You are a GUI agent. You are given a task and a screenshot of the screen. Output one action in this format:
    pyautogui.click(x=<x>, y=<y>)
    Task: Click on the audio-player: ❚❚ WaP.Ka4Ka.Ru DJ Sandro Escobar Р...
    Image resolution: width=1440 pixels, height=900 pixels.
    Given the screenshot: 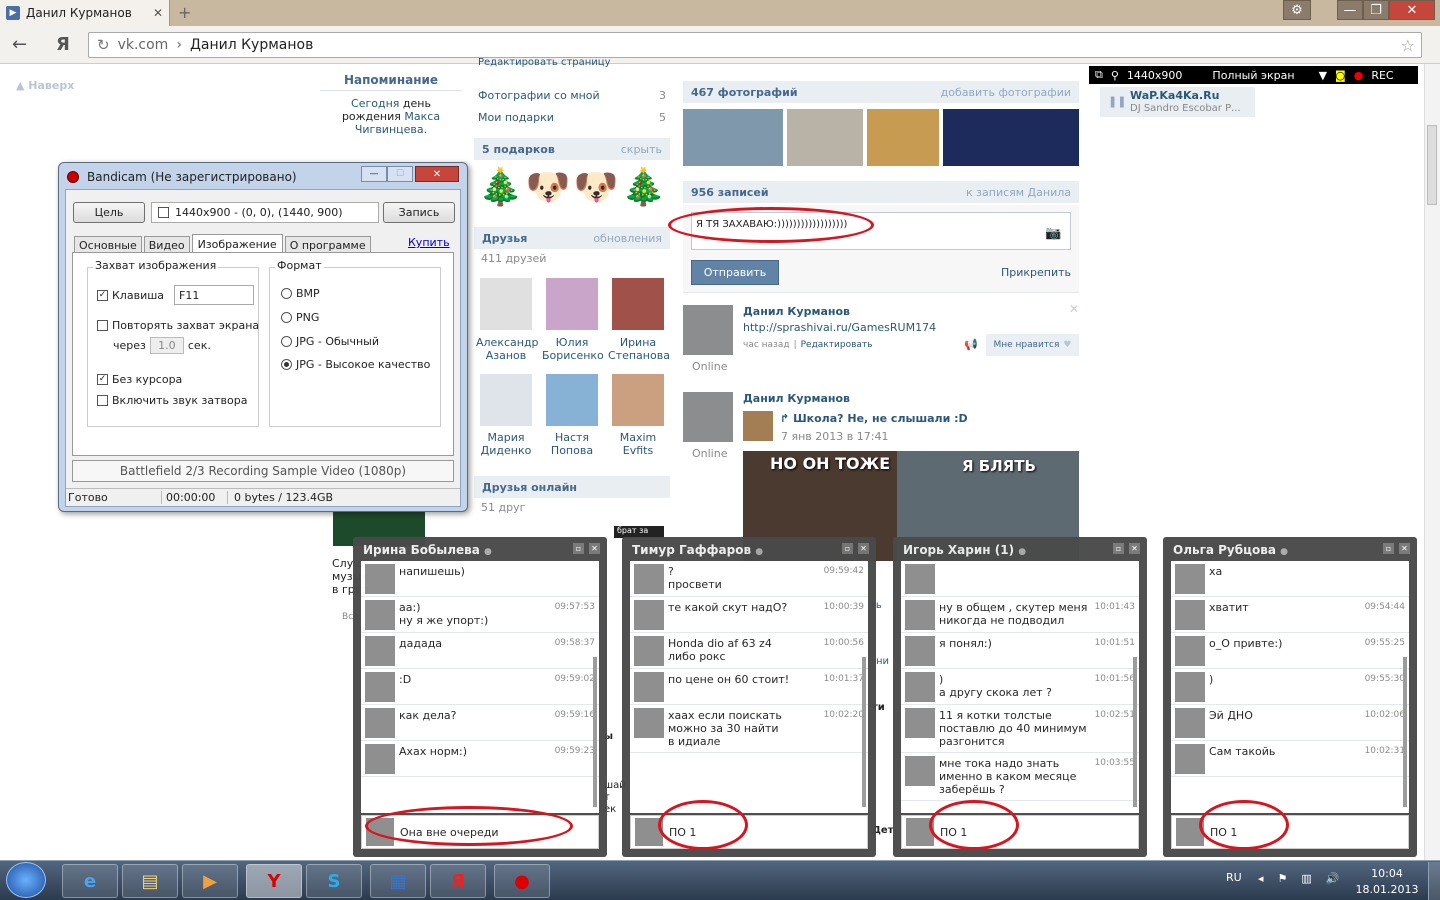 What is the action you would take?
    pyautogui.click(x=1177, y=102)
    